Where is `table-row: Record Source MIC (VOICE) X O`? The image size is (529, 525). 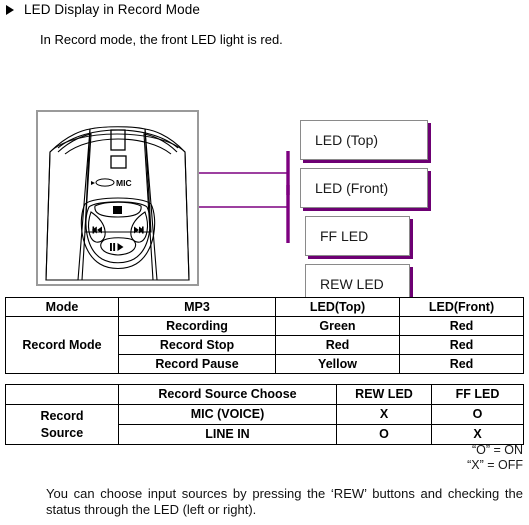
table-row: Record Source MIC (VOICE) X O is located at coordinates (264, 424).